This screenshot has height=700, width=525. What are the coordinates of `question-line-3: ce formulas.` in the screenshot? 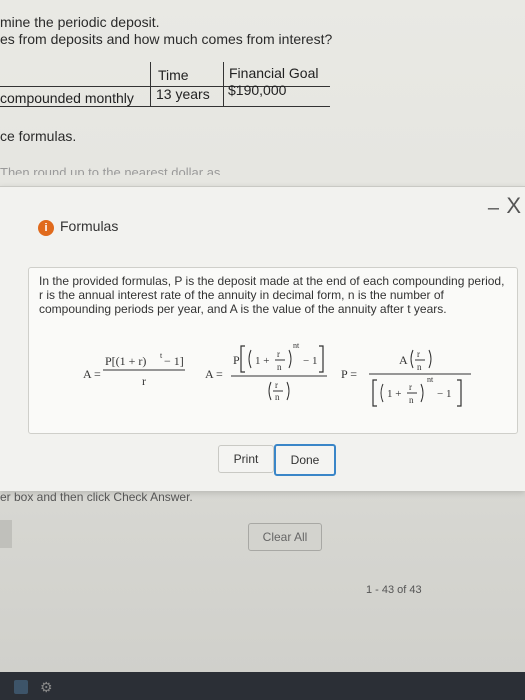 It's located at (38, 136).